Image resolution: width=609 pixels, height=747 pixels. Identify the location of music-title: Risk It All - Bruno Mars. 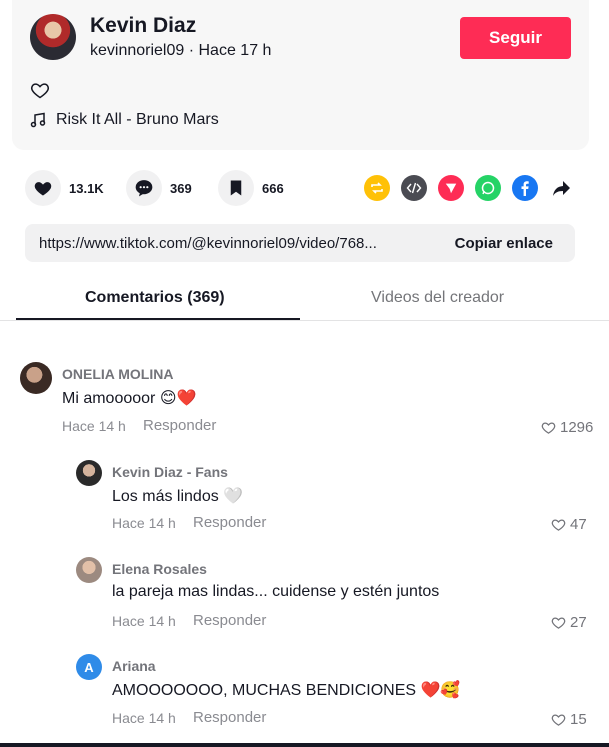
(137, 120).